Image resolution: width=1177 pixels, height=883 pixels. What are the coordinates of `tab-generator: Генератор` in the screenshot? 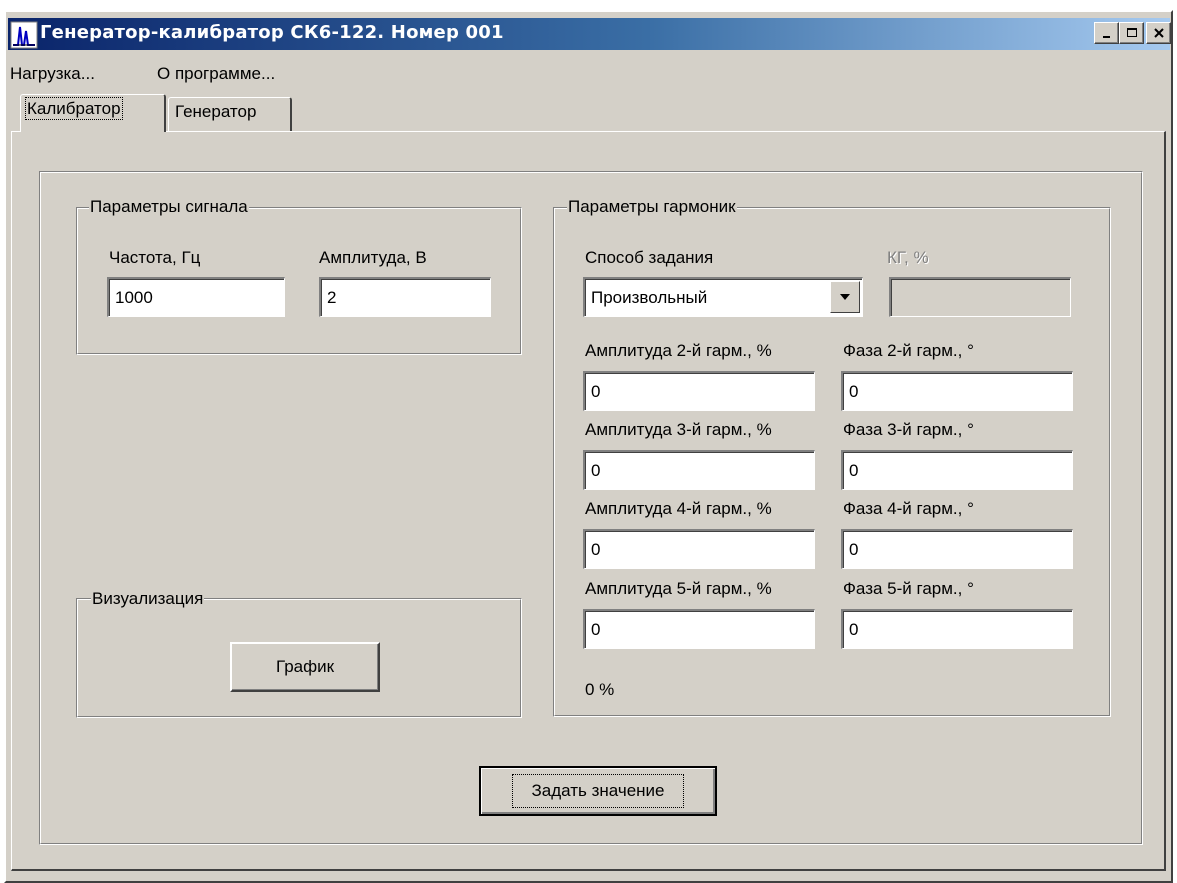 It's located at (230, 114).